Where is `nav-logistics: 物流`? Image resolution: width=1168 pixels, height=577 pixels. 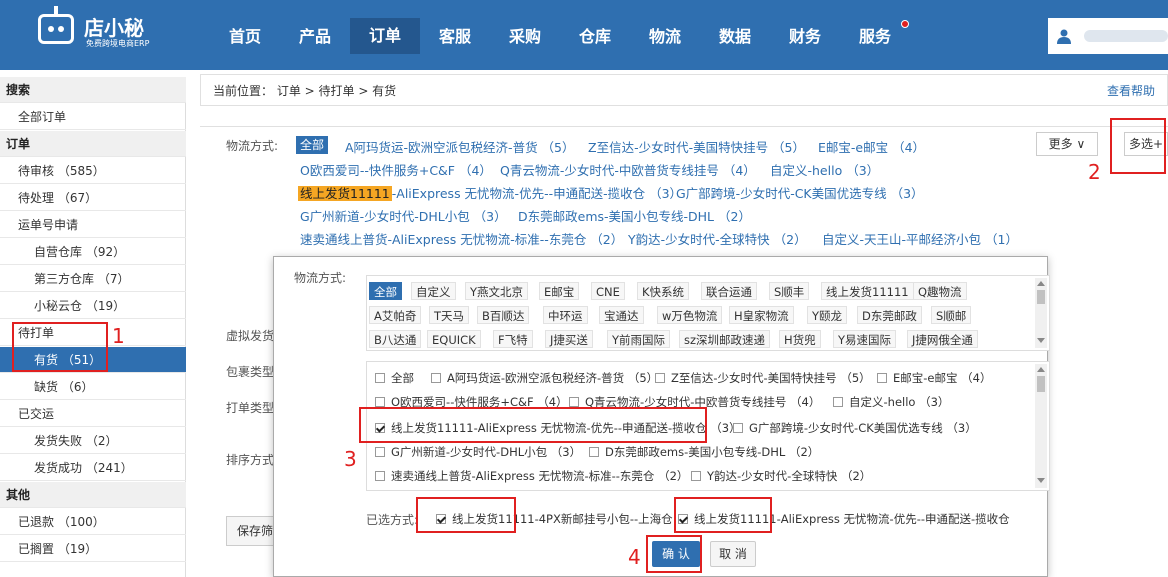
nav-logistics: 物流 is located at coordinates (665, 37).